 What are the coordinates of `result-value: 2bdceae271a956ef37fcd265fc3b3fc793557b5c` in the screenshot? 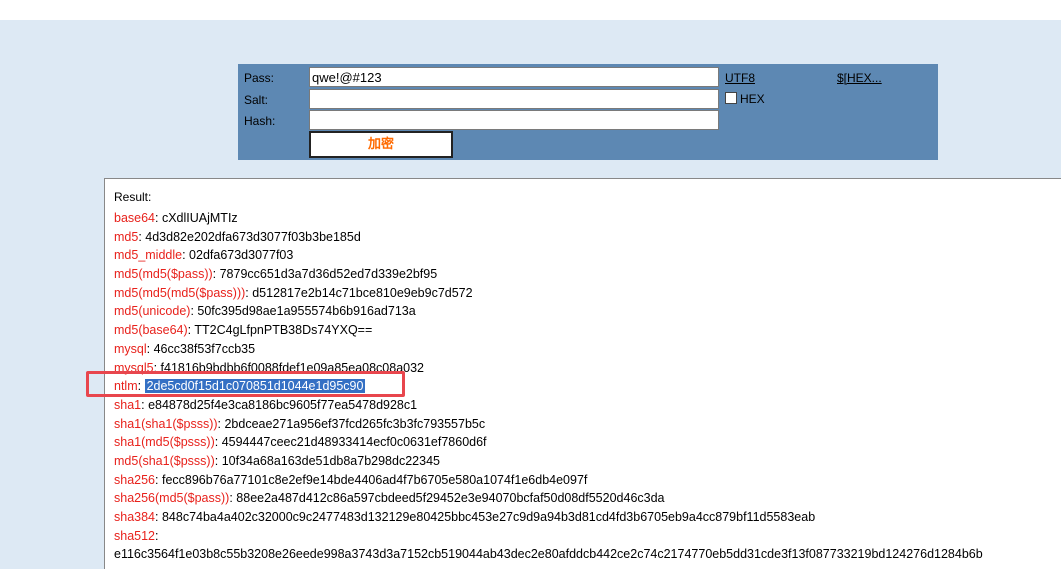 It's located at (354, 424).